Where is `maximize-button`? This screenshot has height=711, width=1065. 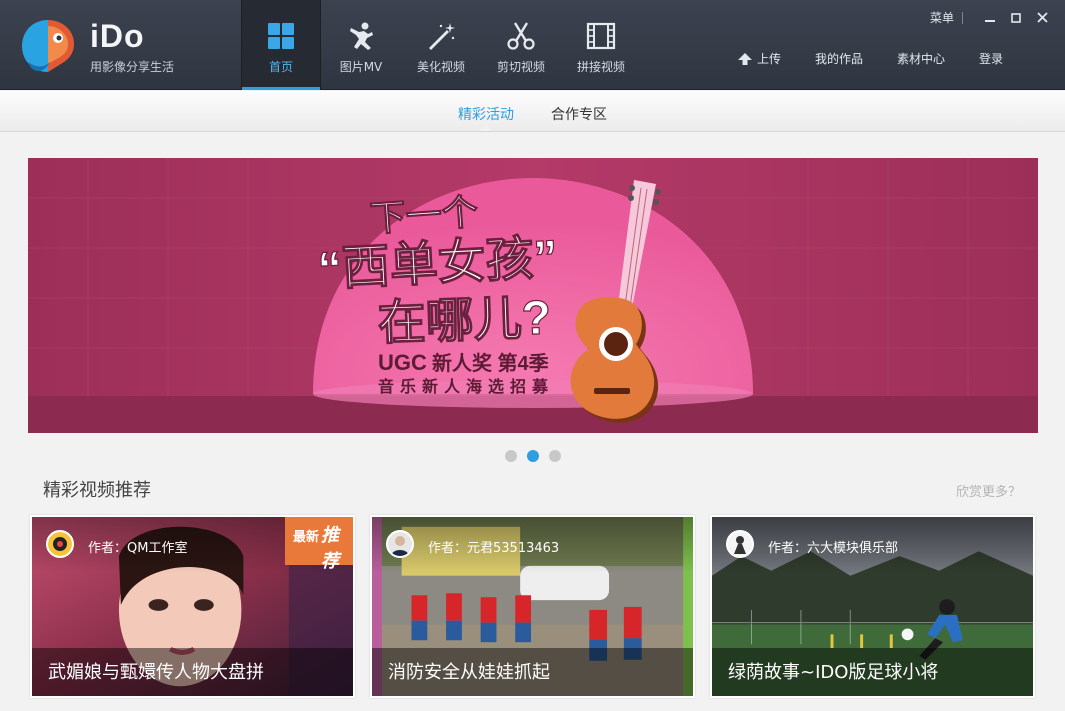
maximize-button is located at coordinates (1016, 18).